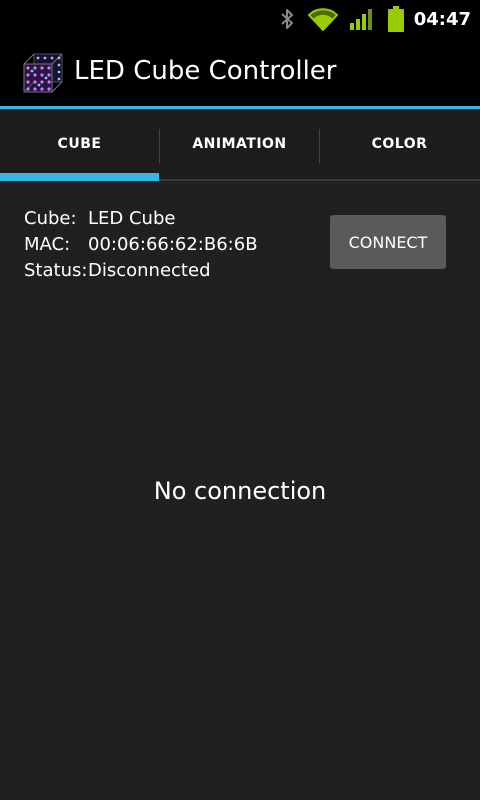 The height and width of the screenshot is (800, 480). What do you see at coordinates (442, 19) in the screenshot?
I see `status-time: 04:47` at bounding box center [442, 19].